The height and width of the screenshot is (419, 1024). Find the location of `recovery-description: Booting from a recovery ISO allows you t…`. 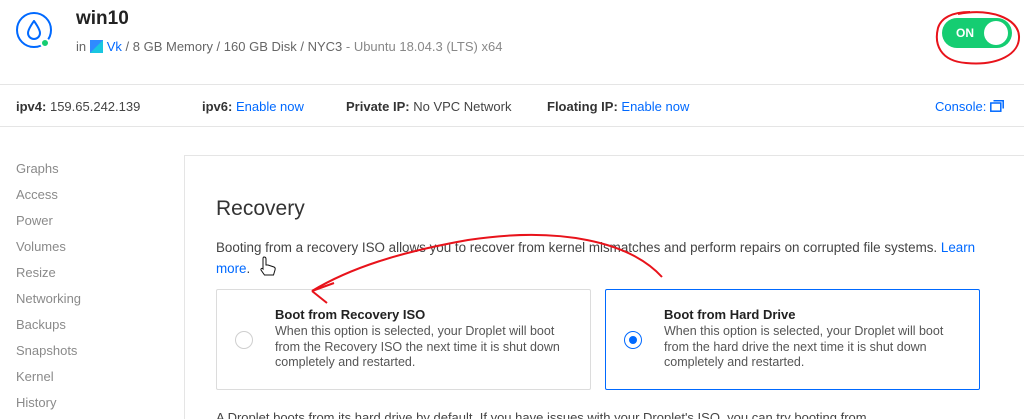

recovery-description: Booting from a recovery ISO allows you t… is located at coordinates (596, 258).